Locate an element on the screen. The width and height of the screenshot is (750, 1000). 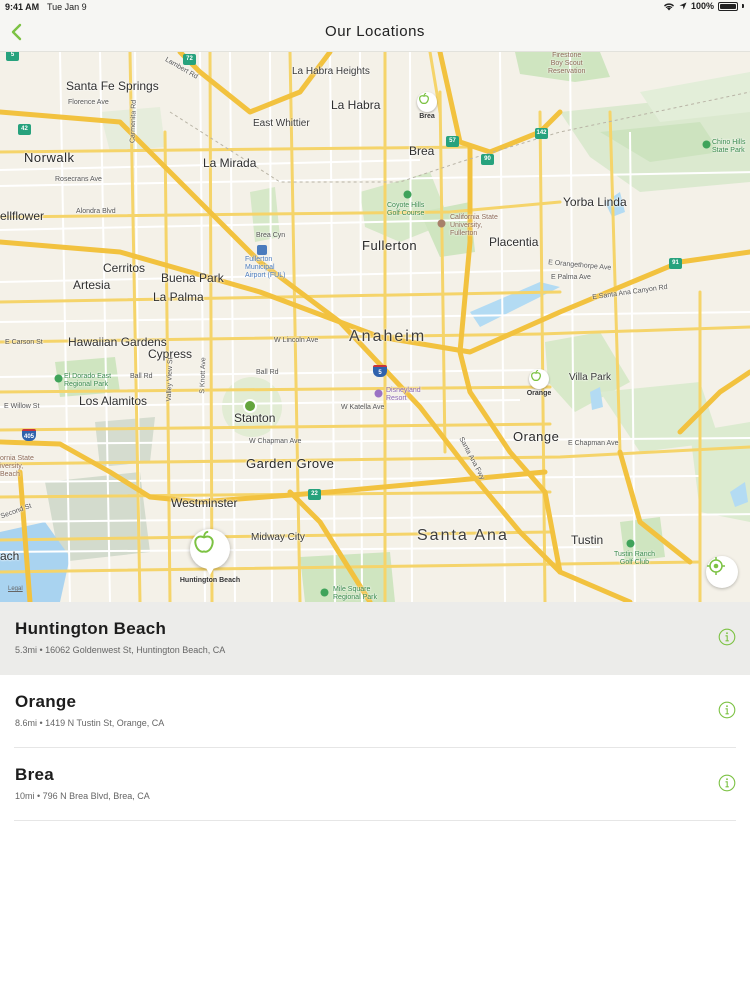
poi-label: El Dorado East Regional Park is located at coordinates (88, 380).